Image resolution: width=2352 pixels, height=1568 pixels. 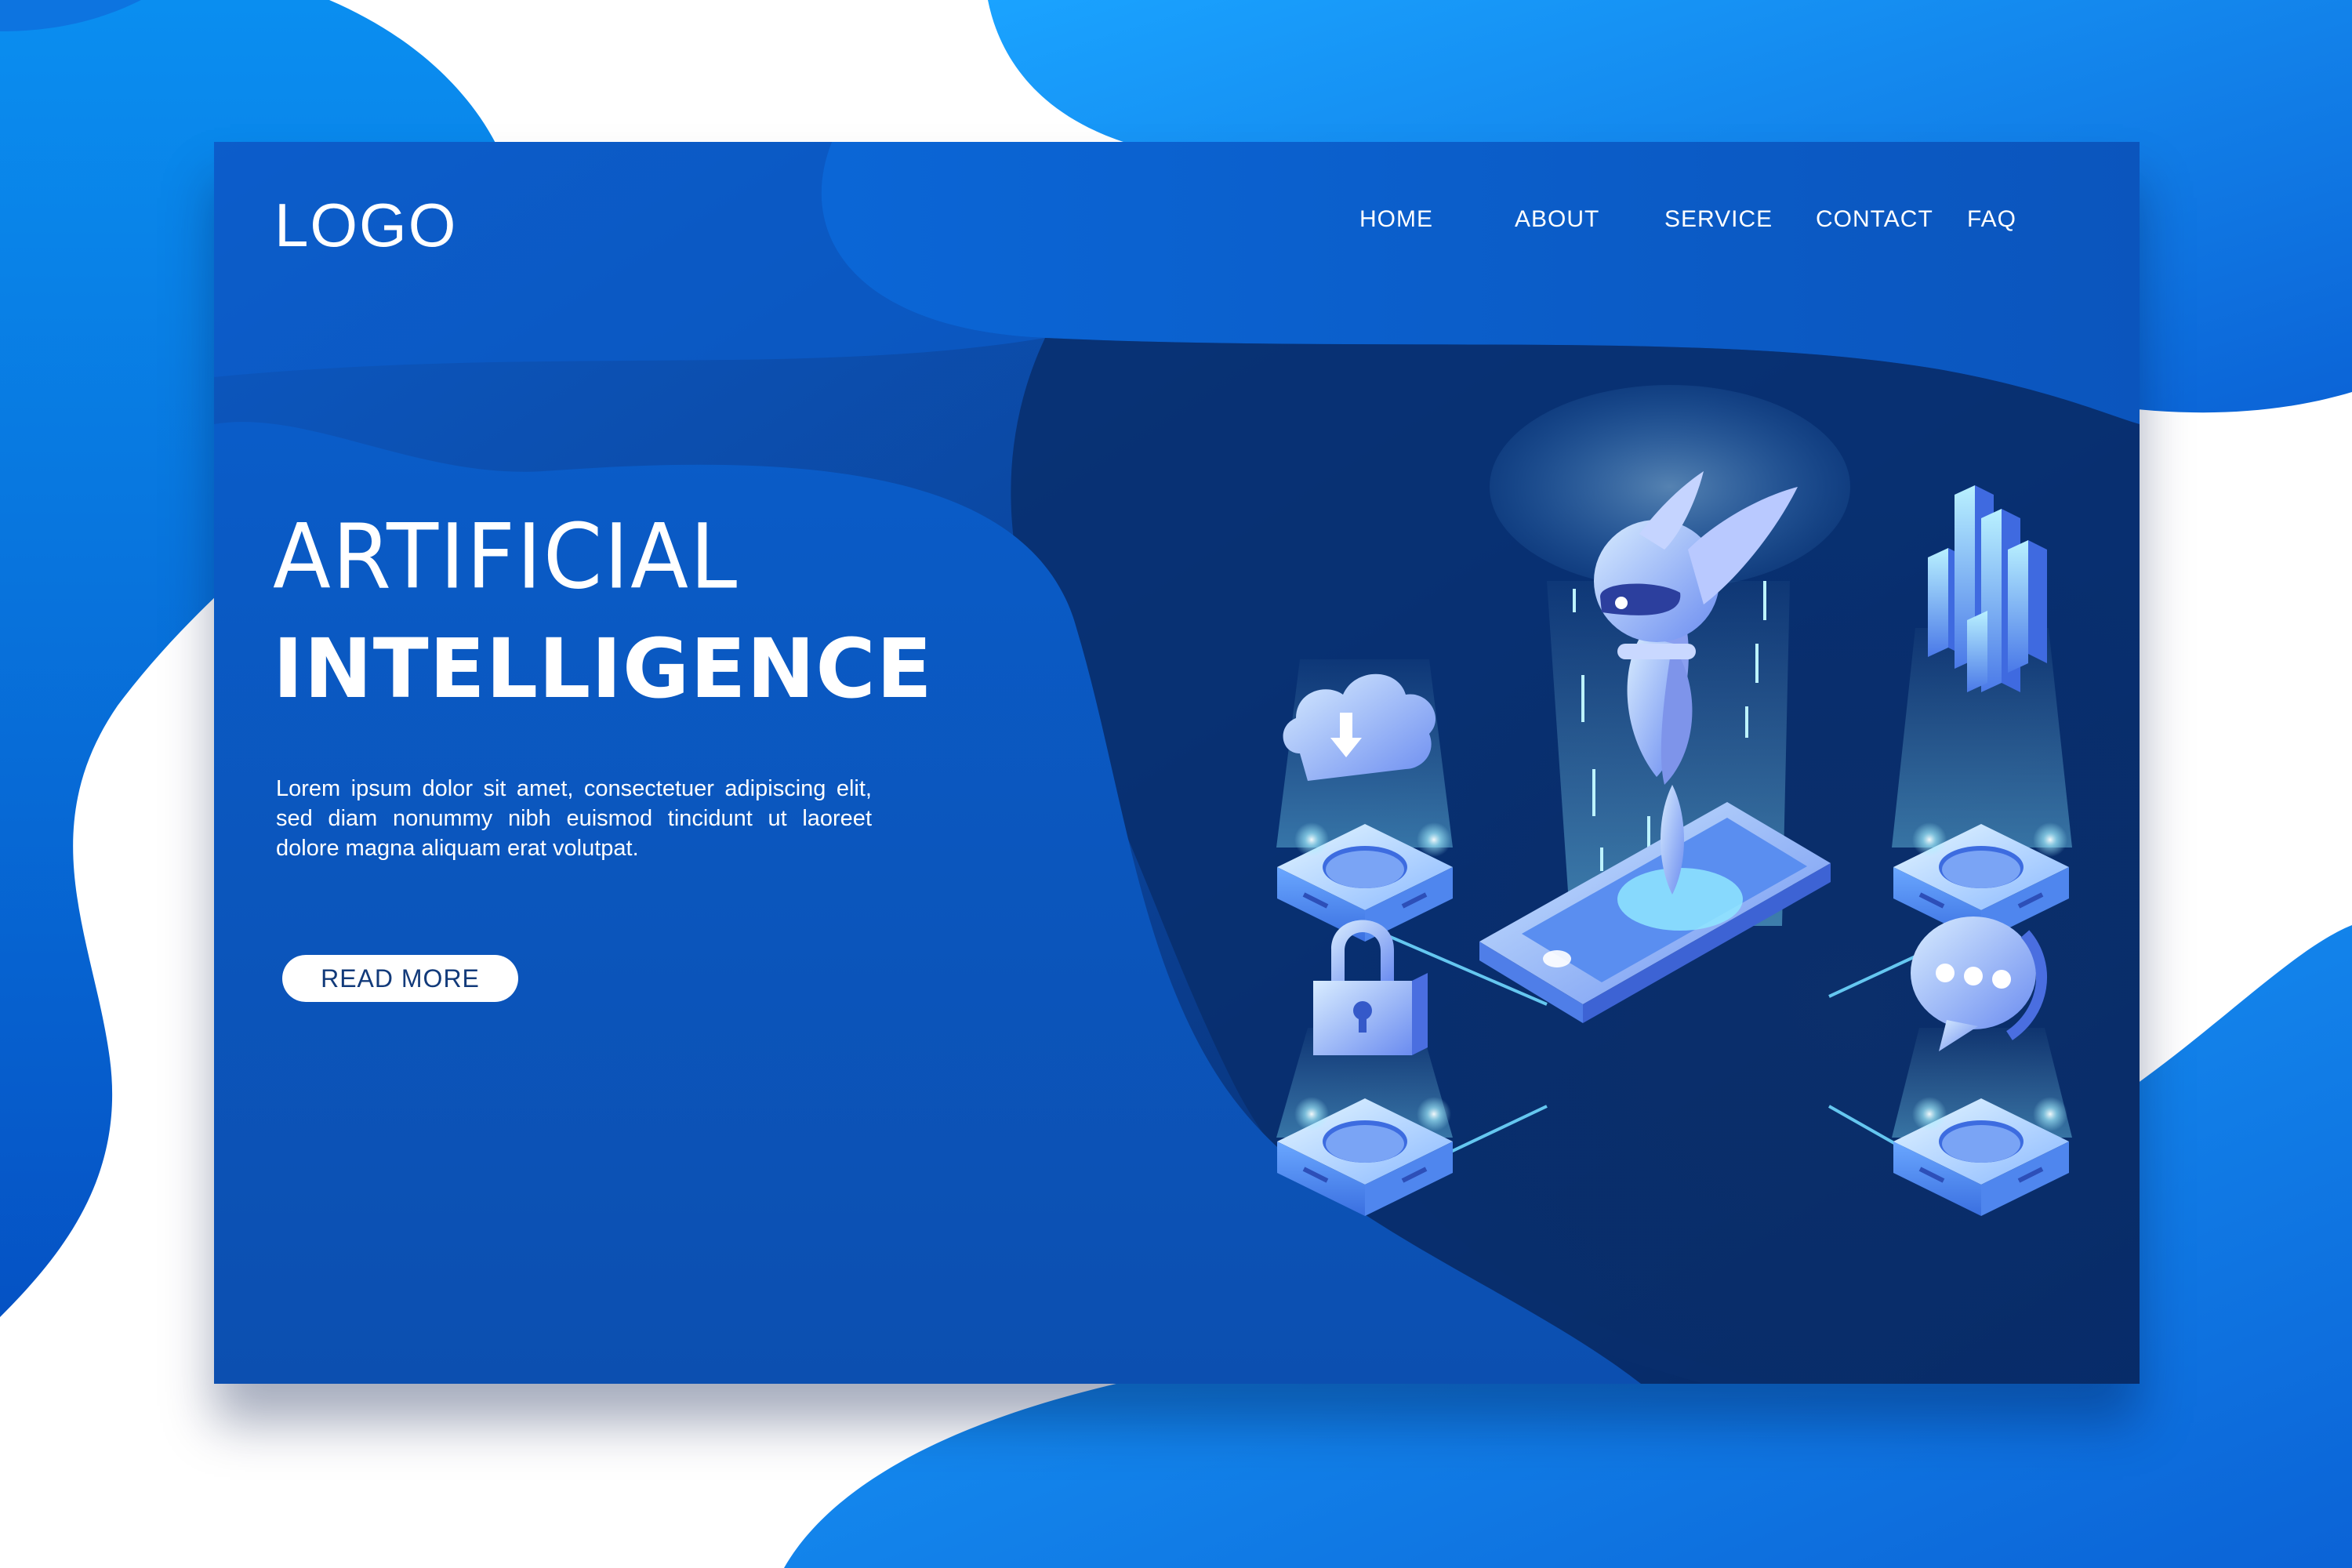 I want to click on padlock-icon, so click(x=1370, y=988).